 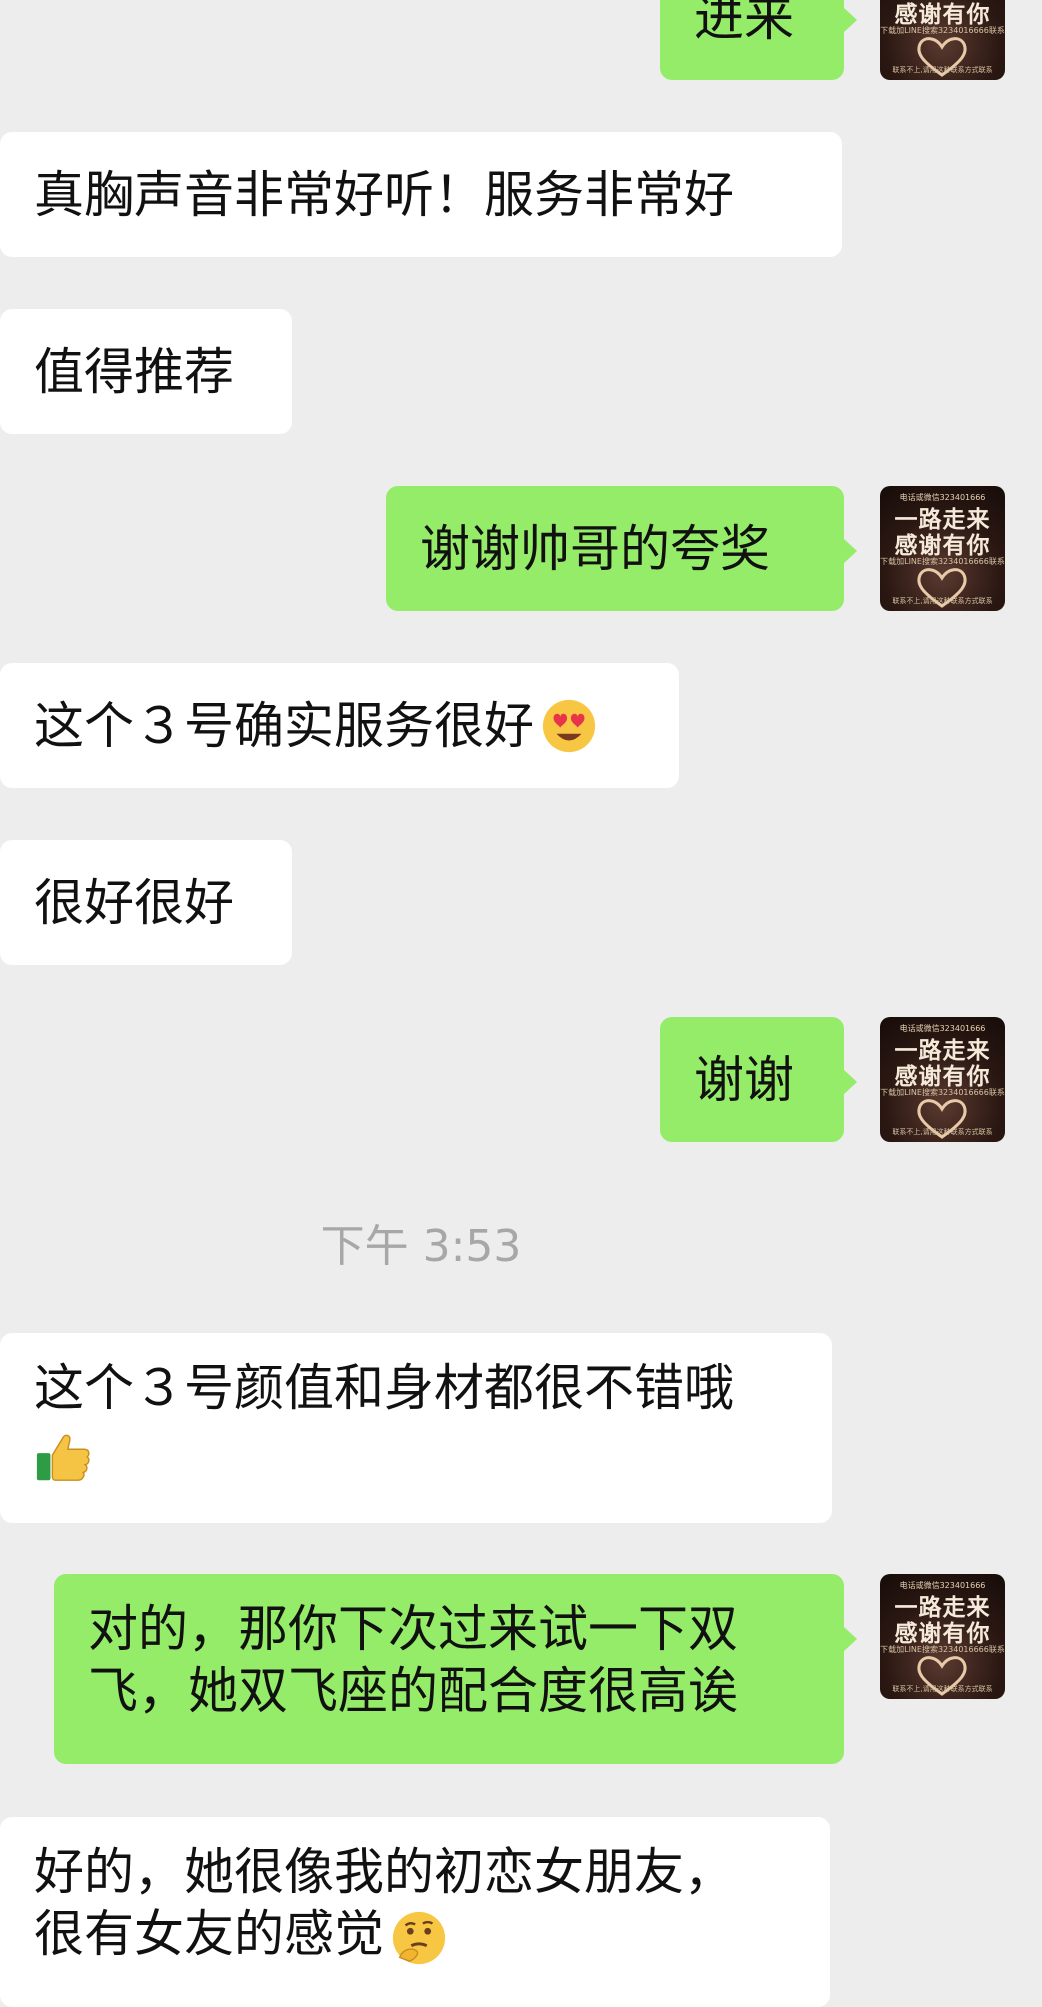 I want to click on sent-message-bubble: 对的，那你下次过来试一下双 飞，她双飞座的配合度很高诶, so click(x=455, y=1669).